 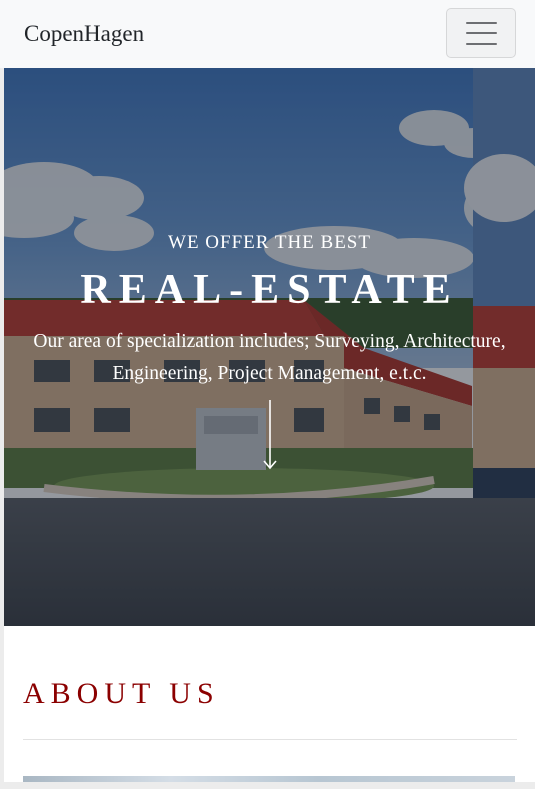 What do you see at coordinates (481, 33) in the screenshot?
I see `navbar-toggle-button` at bounding box center [481, 33].